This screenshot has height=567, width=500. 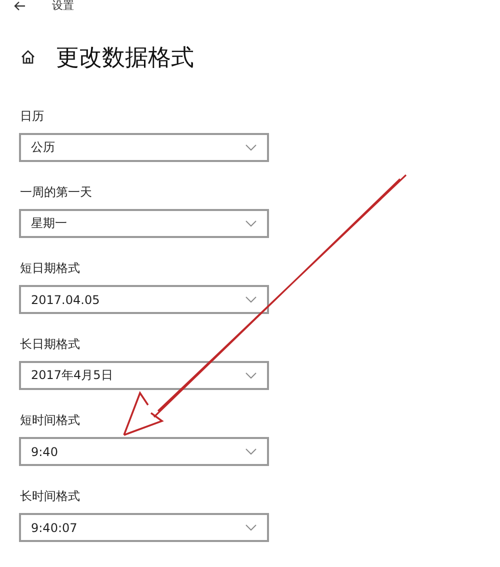 I want to click on dropdown: 2017.04.05, so click(x=144, y=299).